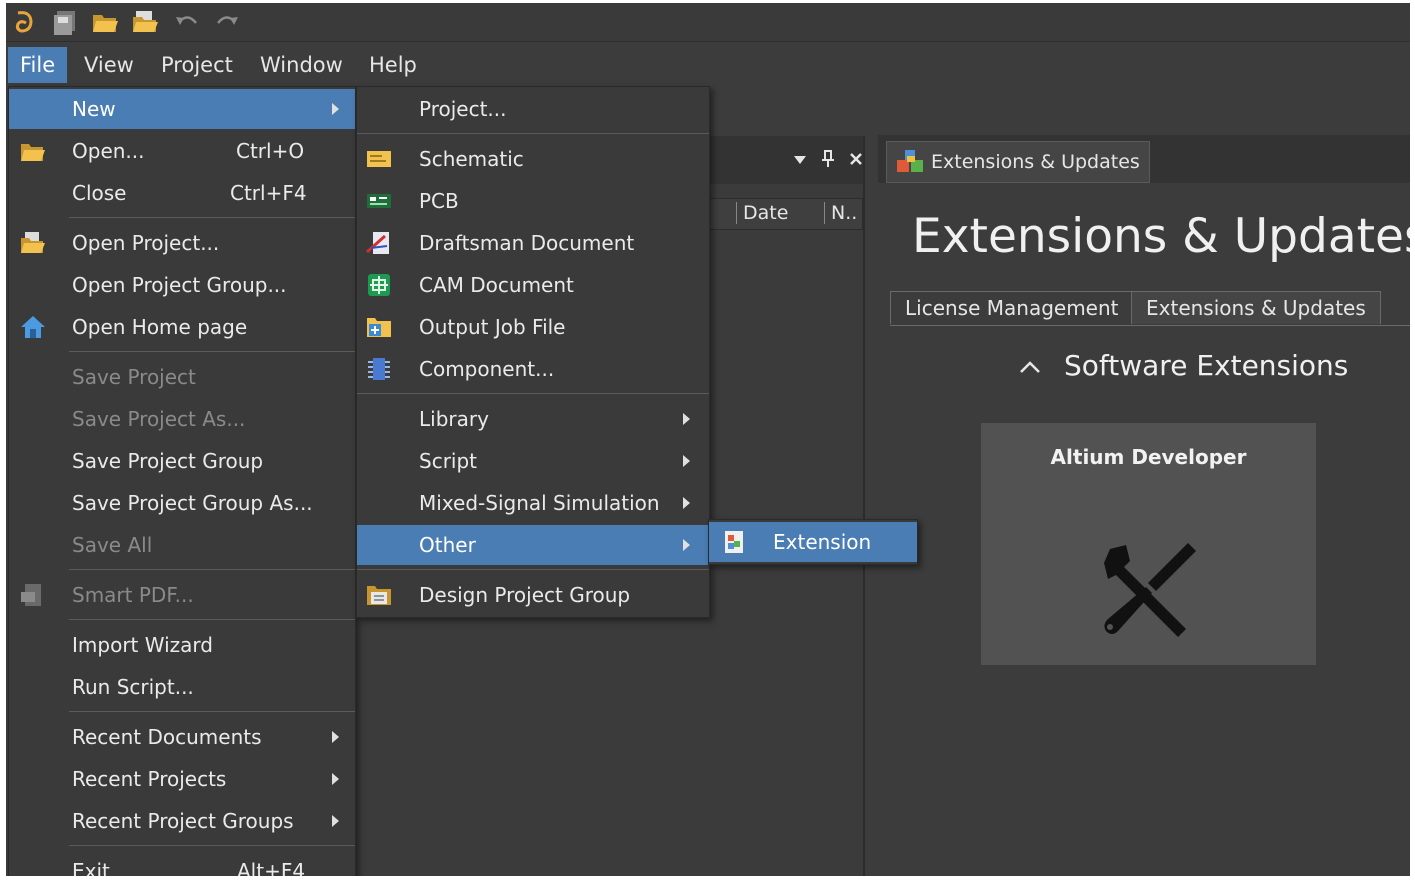  Describe the element at coordinates (271, 867) in the screenshot. I see `shortcut-exit: Alt+F4` at that location.